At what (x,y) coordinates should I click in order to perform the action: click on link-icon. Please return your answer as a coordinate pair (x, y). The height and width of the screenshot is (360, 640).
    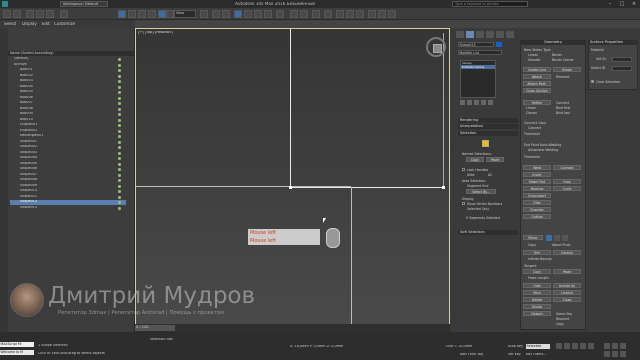
    Looking at the image, I should click on (30, 14).